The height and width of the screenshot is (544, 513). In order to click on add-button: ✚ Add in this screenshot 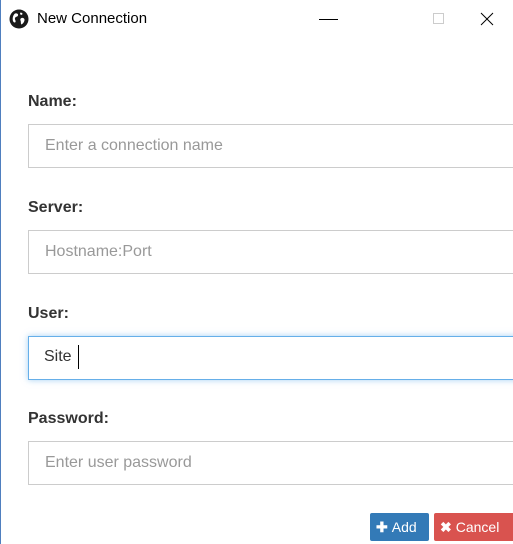, I will do `click(399, 527)`.